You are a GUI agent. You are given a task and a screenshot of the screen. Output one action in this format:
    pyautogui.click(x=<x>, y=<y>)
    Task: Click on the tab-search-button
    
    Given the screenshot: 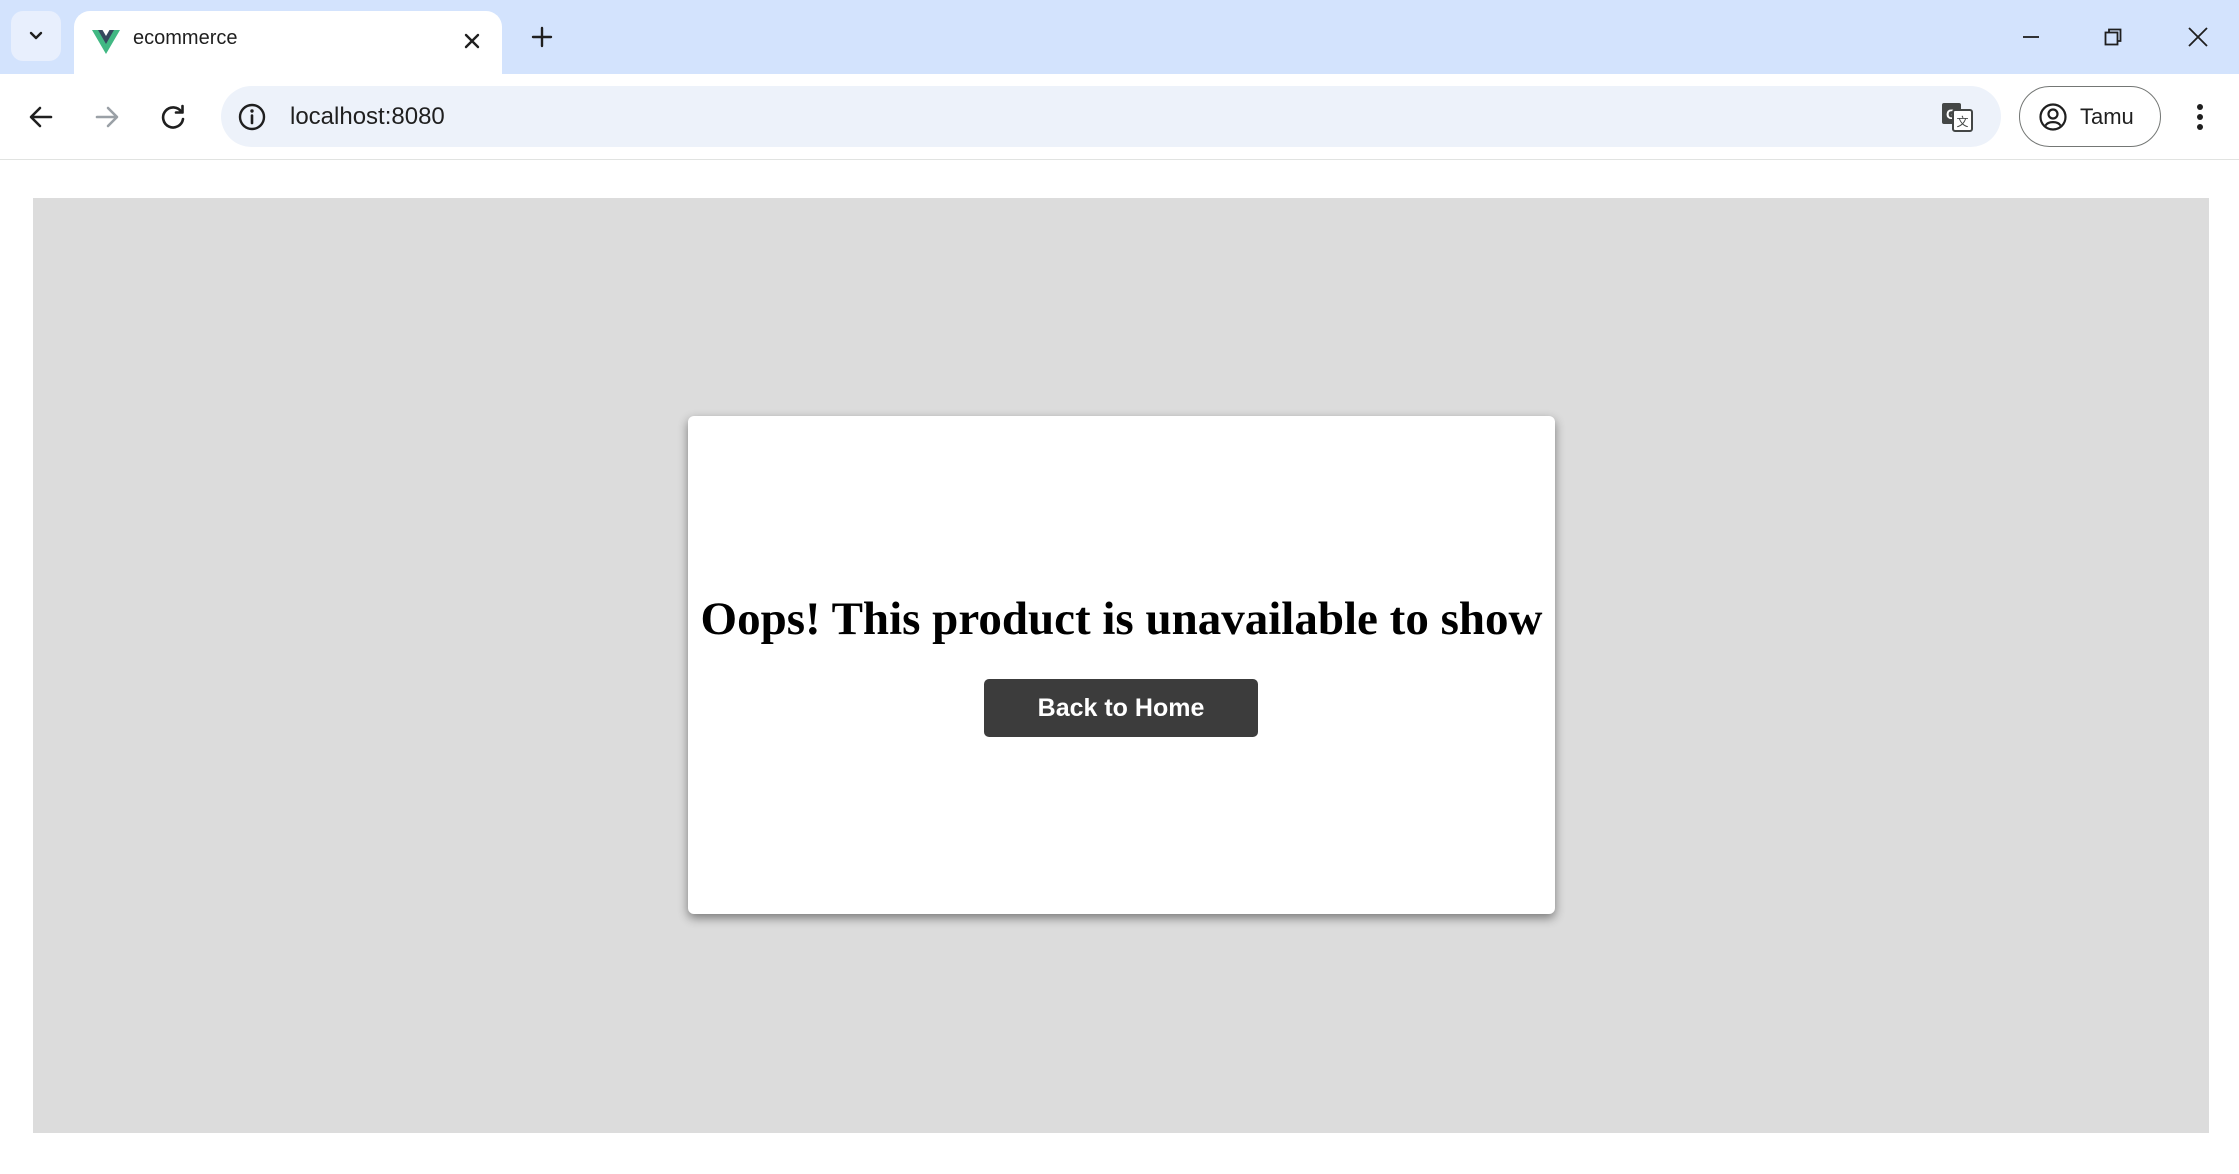 What is the action you would take?
    pyautogui.click(x=36, y=36)
    